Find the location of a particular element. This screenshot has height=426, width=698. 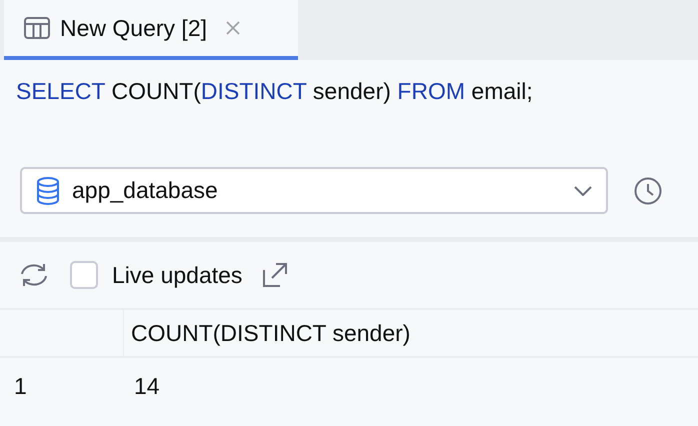

live-updates-label: Live updates is located at coordinates (177, 275).